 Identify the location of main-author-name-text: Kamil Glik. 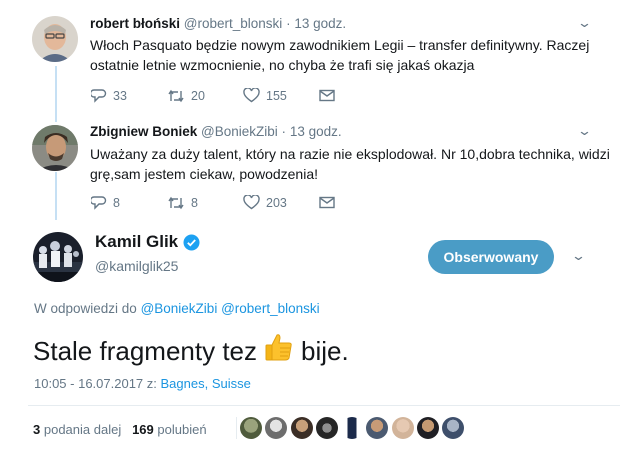
(137, 241).